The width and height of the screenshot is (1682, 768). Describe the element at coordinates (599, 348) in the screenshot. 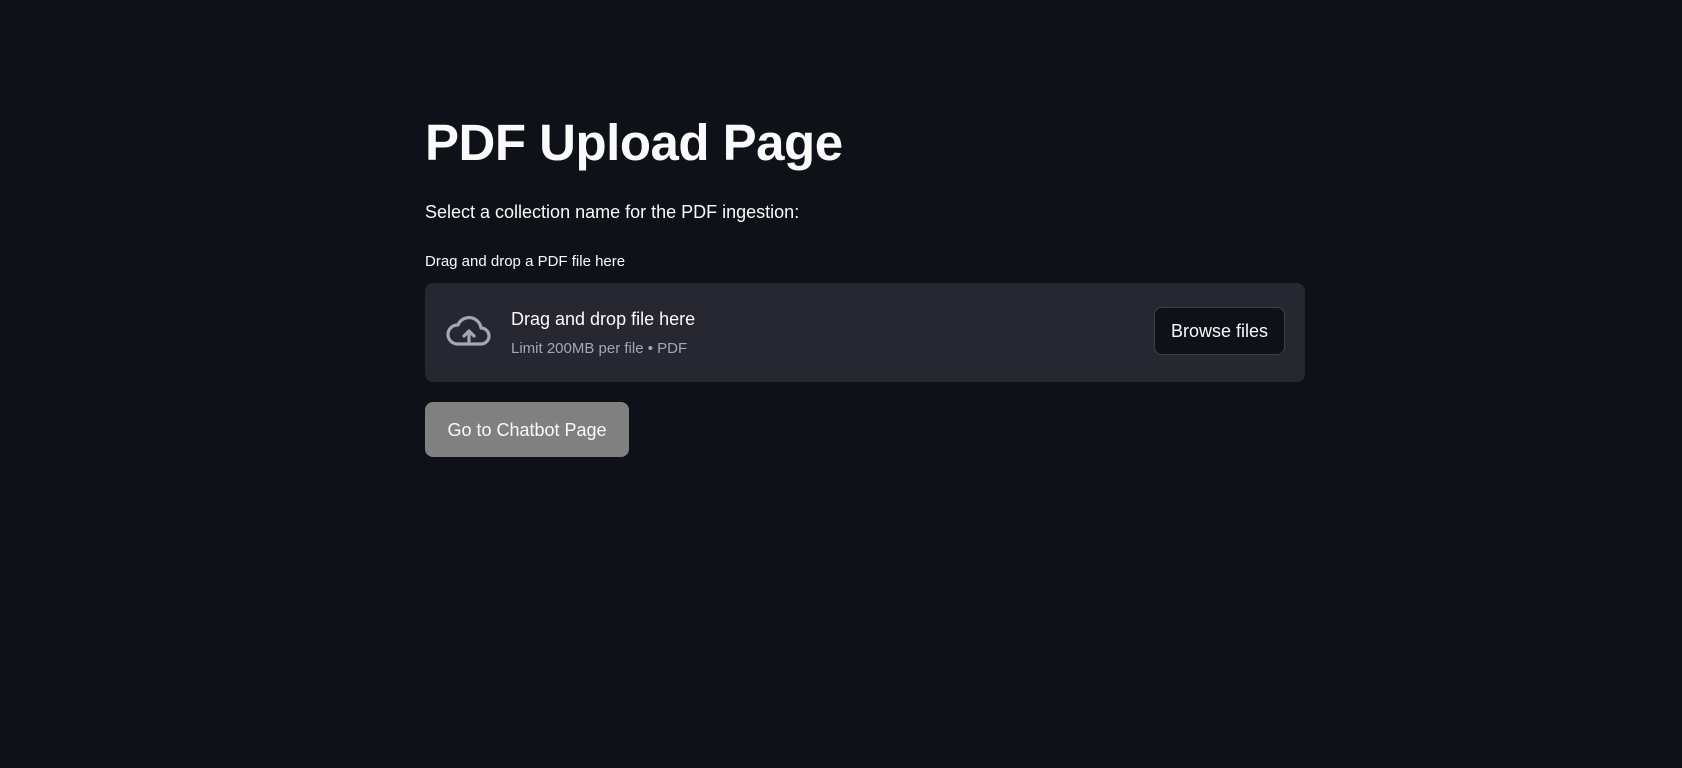

I see `dropzone-limit: Limit 200MB per file • PDF` at that location.